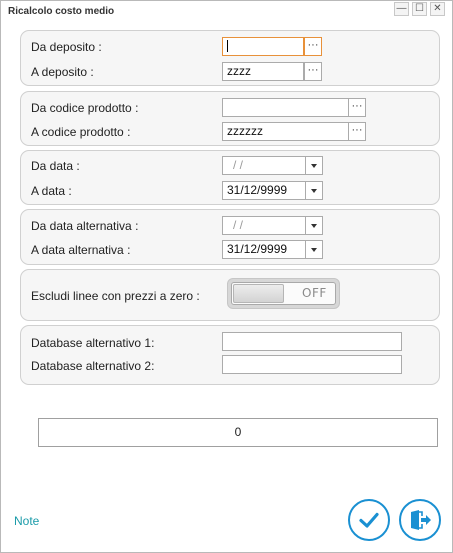 Image resolution: width=453 pixels, height=553 pixels. I want to click on title-bar: Ricalcolo costo medio — ☐ ✕, so click(226, 12).